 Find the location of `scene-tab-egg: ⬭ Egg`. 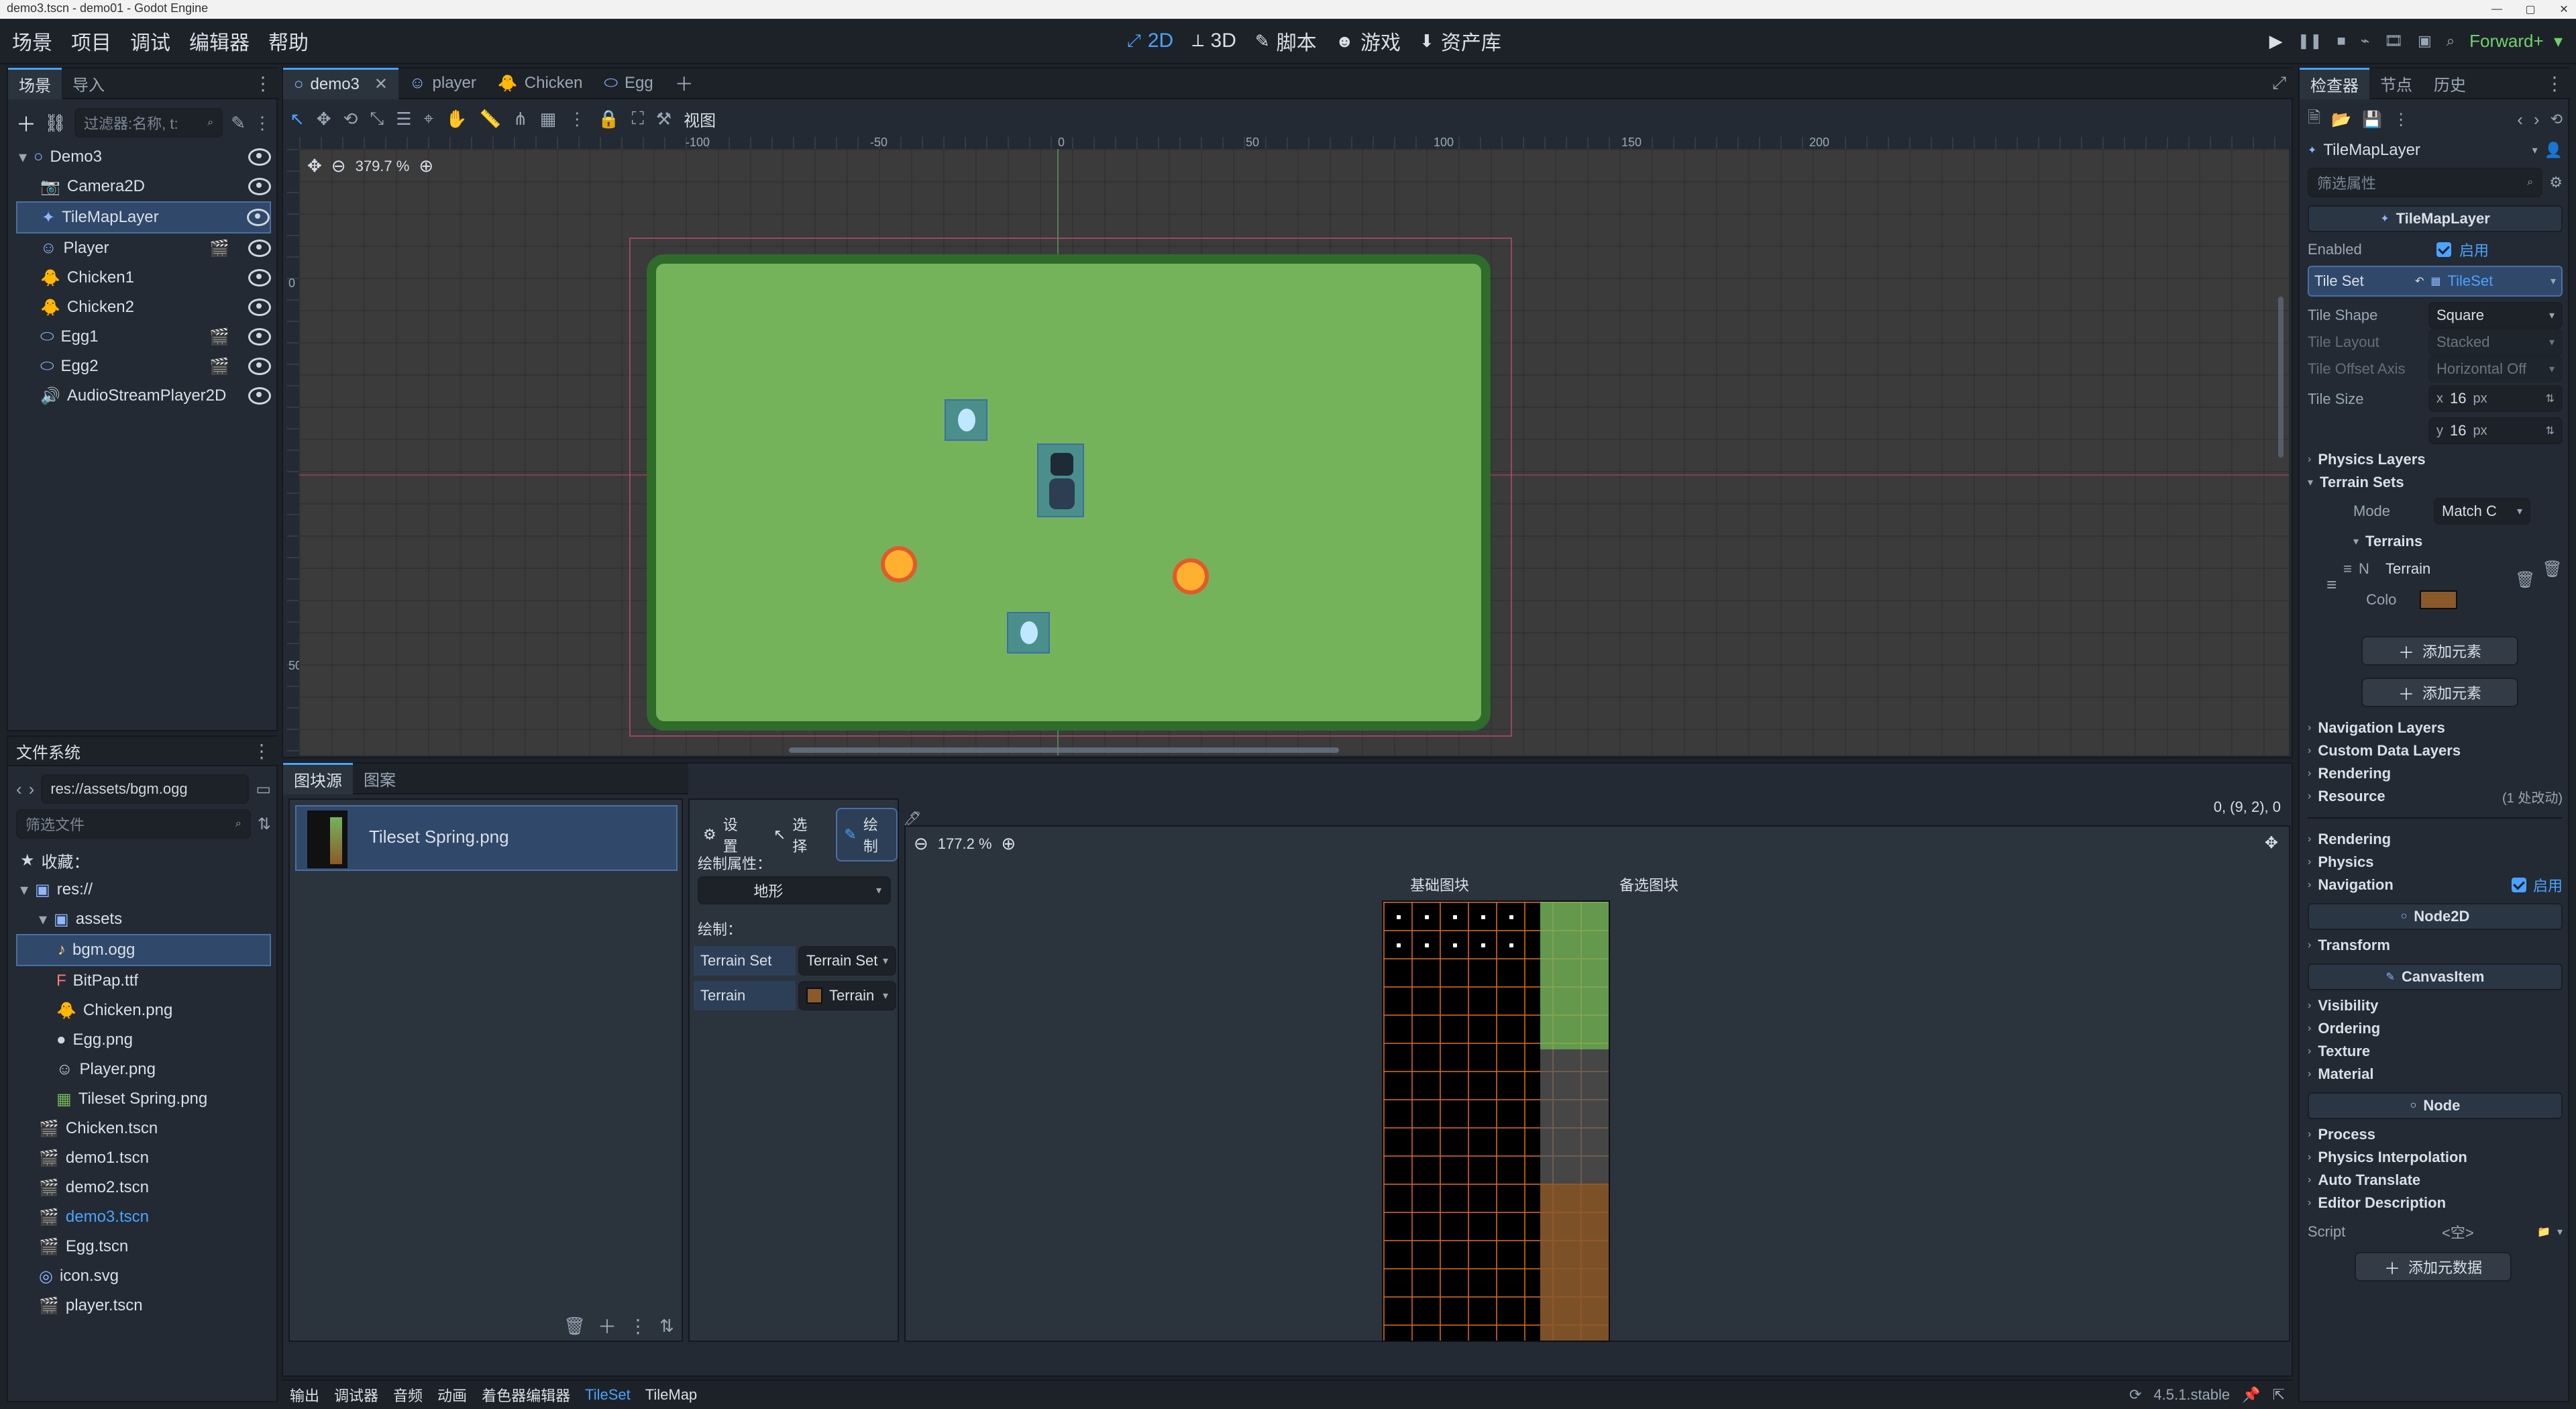

scene-tab-egg: ⬭ Egg is located at coordinates (629, 83).